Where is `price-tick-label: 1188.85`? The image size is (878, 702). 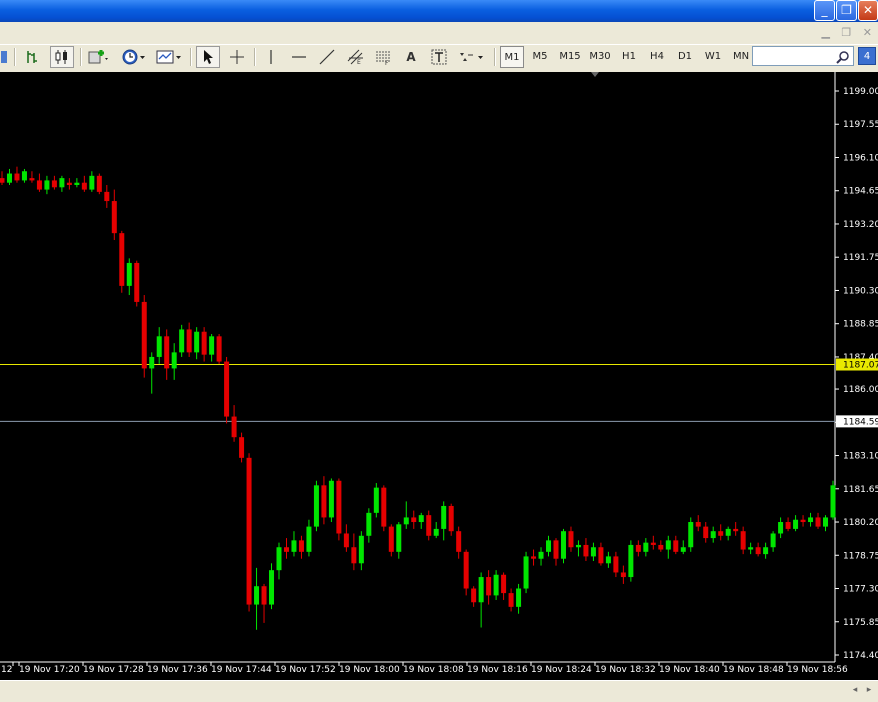
price-tick-label: 1188.85 is located at coordinates (860, 325).